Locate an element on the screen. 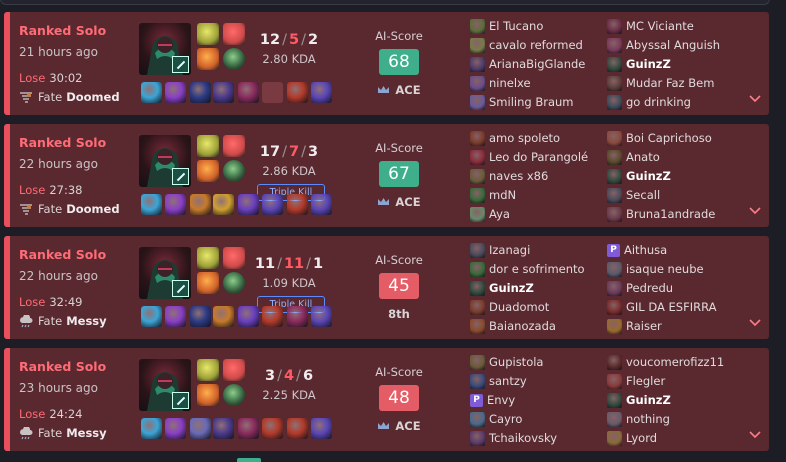  team-player: santzy is located at coordinates (498, 381).